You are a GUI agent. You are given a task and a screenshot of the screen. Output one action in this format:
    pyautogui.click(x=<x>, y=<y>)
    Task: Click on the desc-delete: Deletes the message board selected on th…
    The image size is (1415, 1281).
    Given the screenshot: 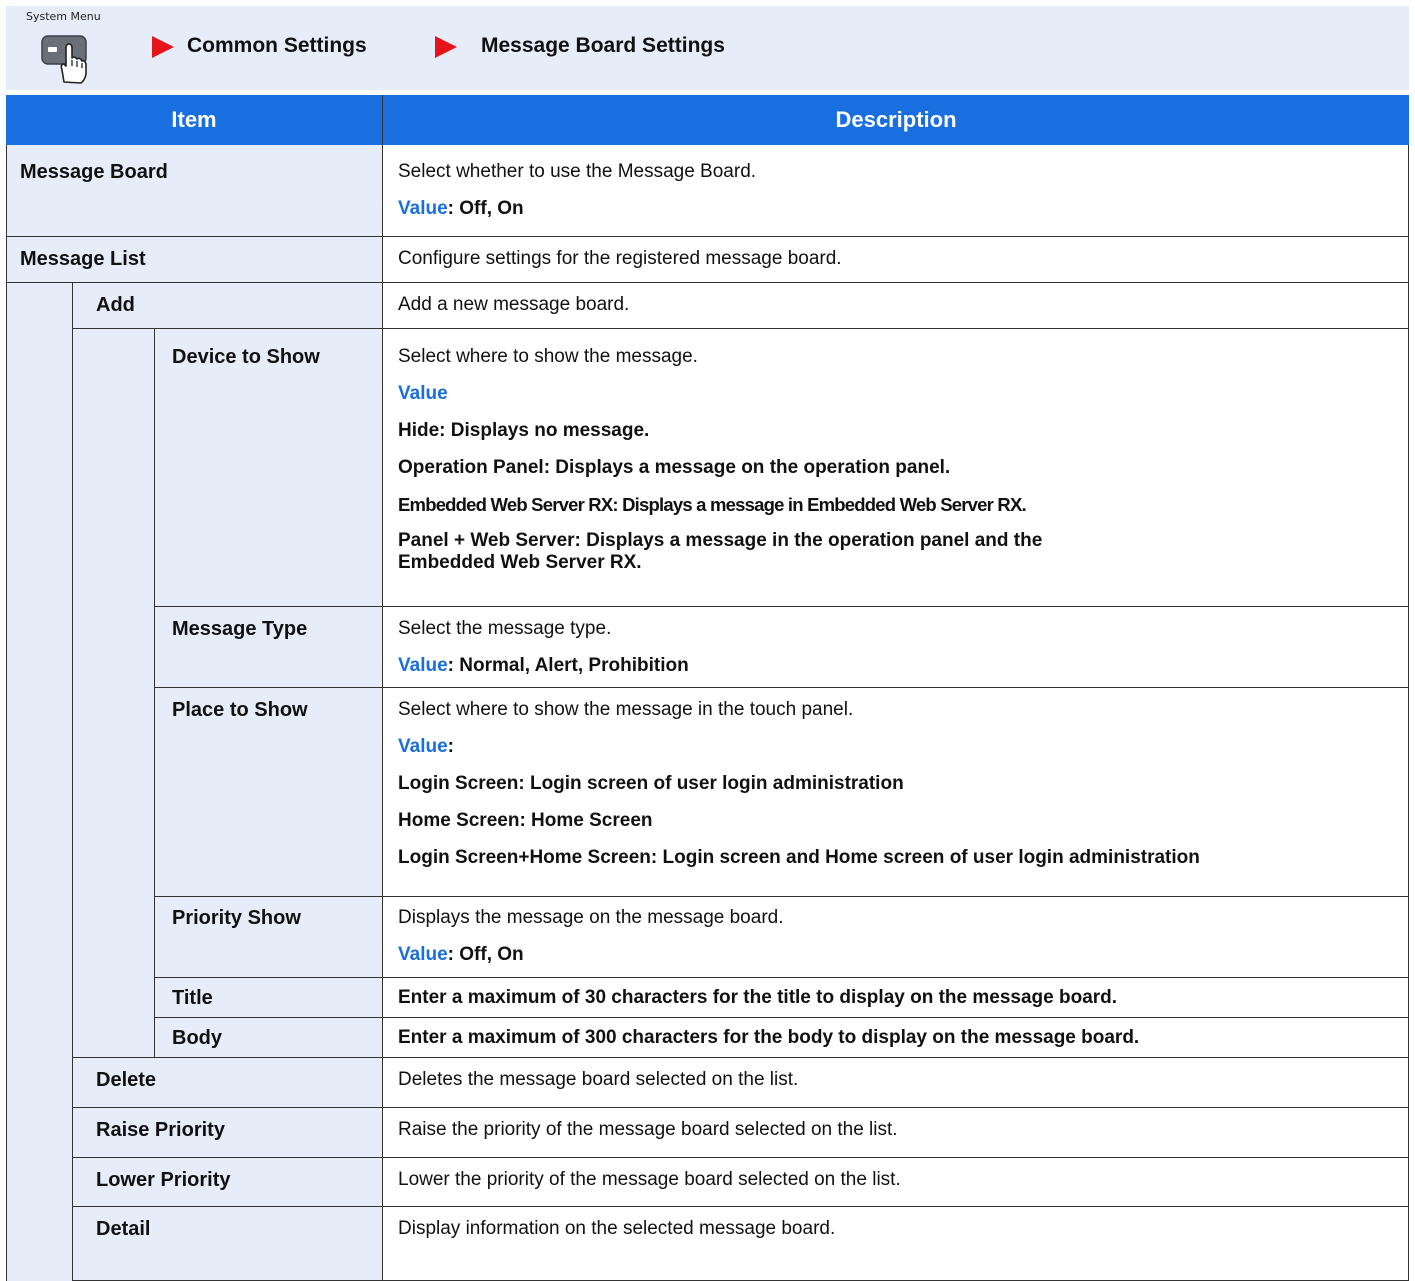 What is the action you would take?
    pyautogui.click(x=598, y=1079)
    